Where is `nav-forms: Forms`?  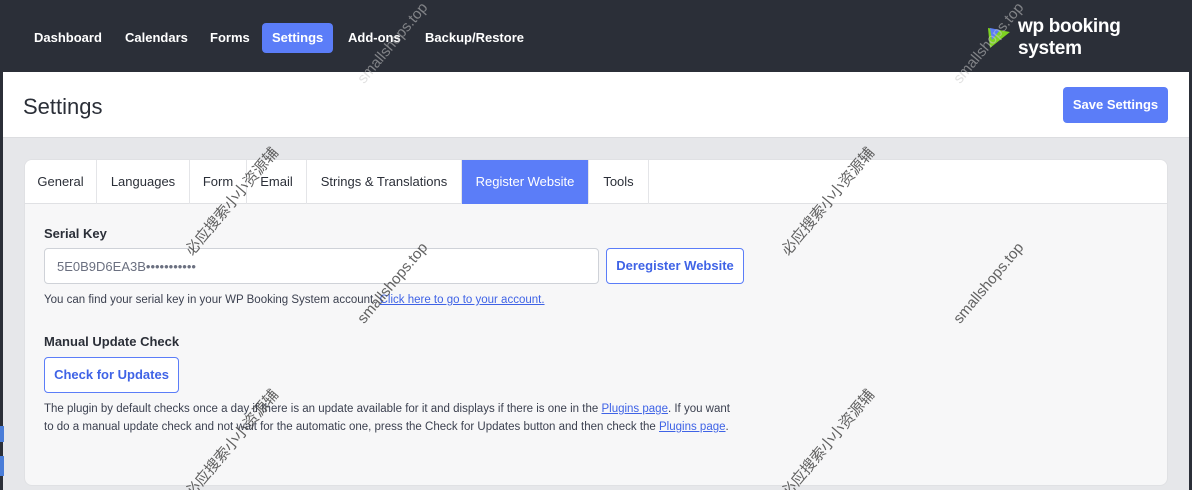
nav-forms: Forms is located at coordinates (230, 38).